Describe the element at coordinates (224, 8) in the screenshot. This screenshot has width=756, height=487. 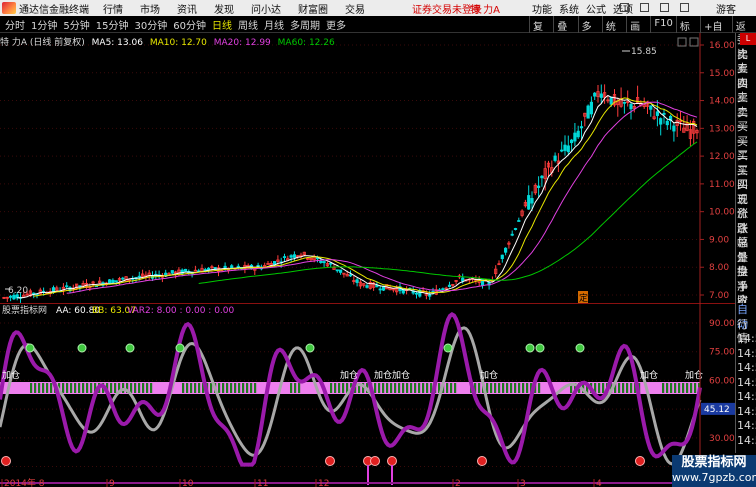
I see `menu-item-discover: 发现` at that location.